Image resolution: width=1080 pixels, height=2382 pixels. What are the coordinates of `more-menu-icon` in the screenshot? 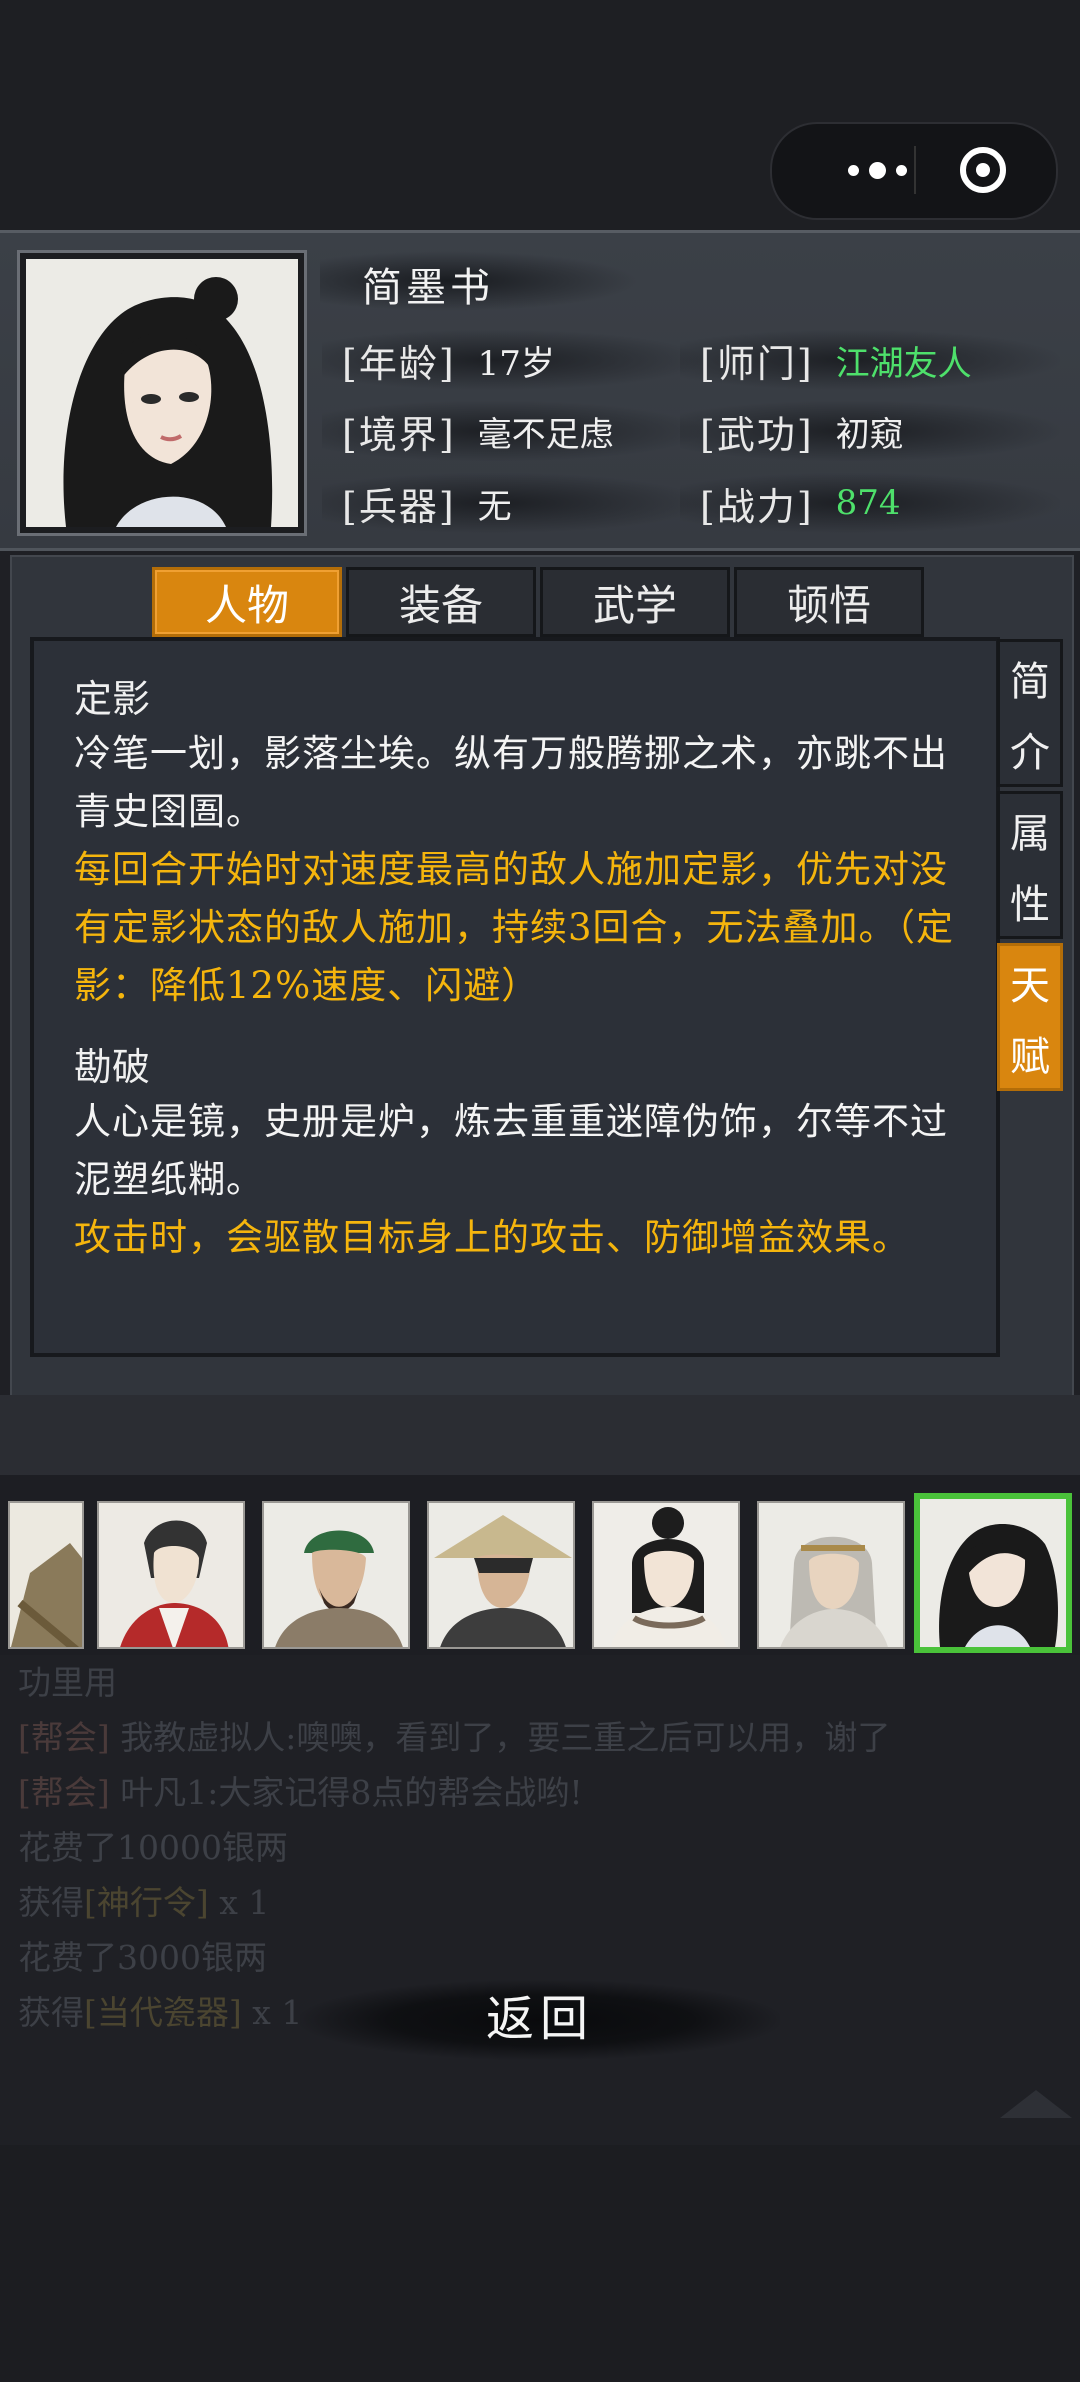 It's located at (877, 170).